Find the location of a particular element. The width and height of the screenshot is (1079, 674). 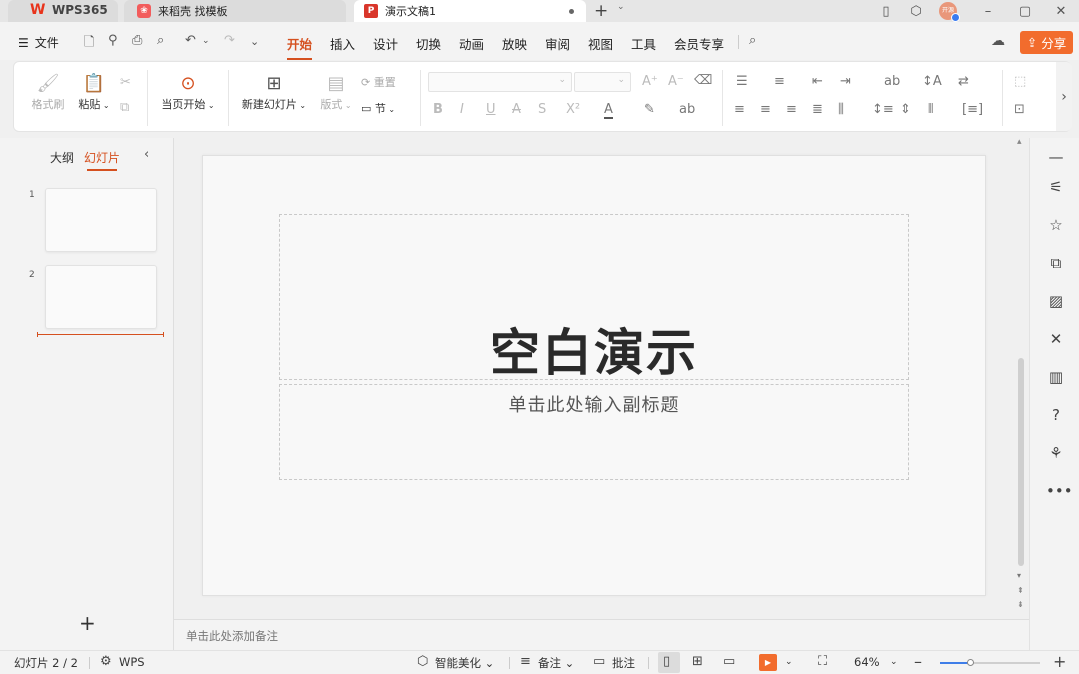

wps-ai-icon: ⚙ is located at coordinates (106, 661).